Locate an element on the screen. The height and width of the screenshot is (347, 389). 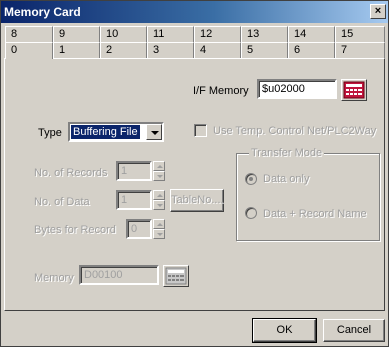
transfer-mode-group is located at coordinates (308, 197).